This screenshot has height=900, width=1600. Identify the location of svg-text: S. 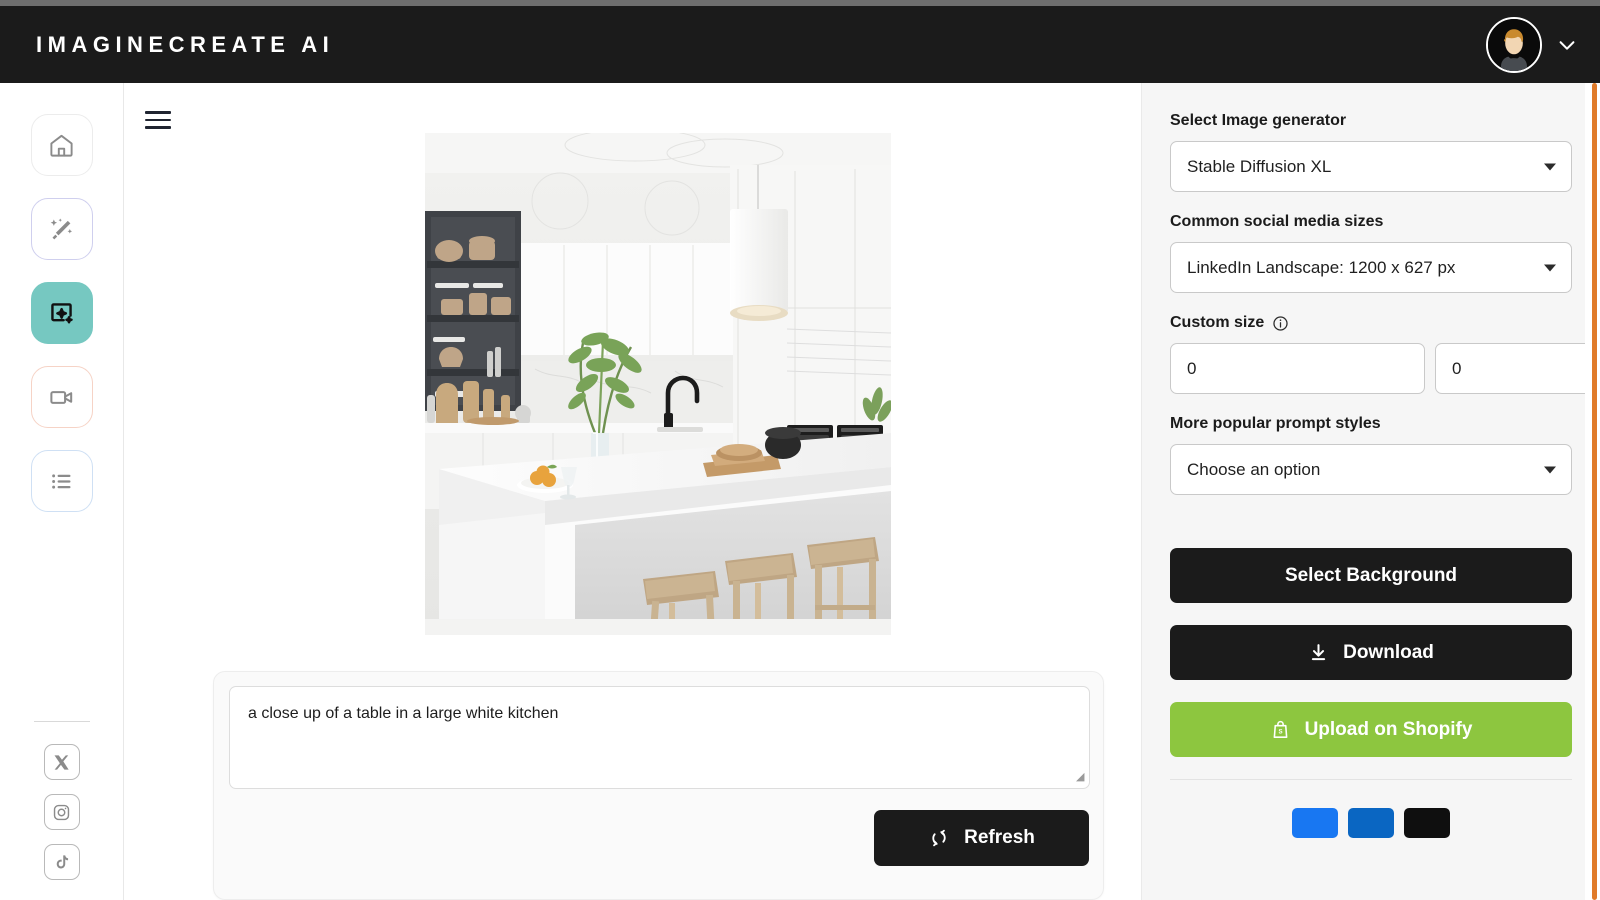
(1280, 731).